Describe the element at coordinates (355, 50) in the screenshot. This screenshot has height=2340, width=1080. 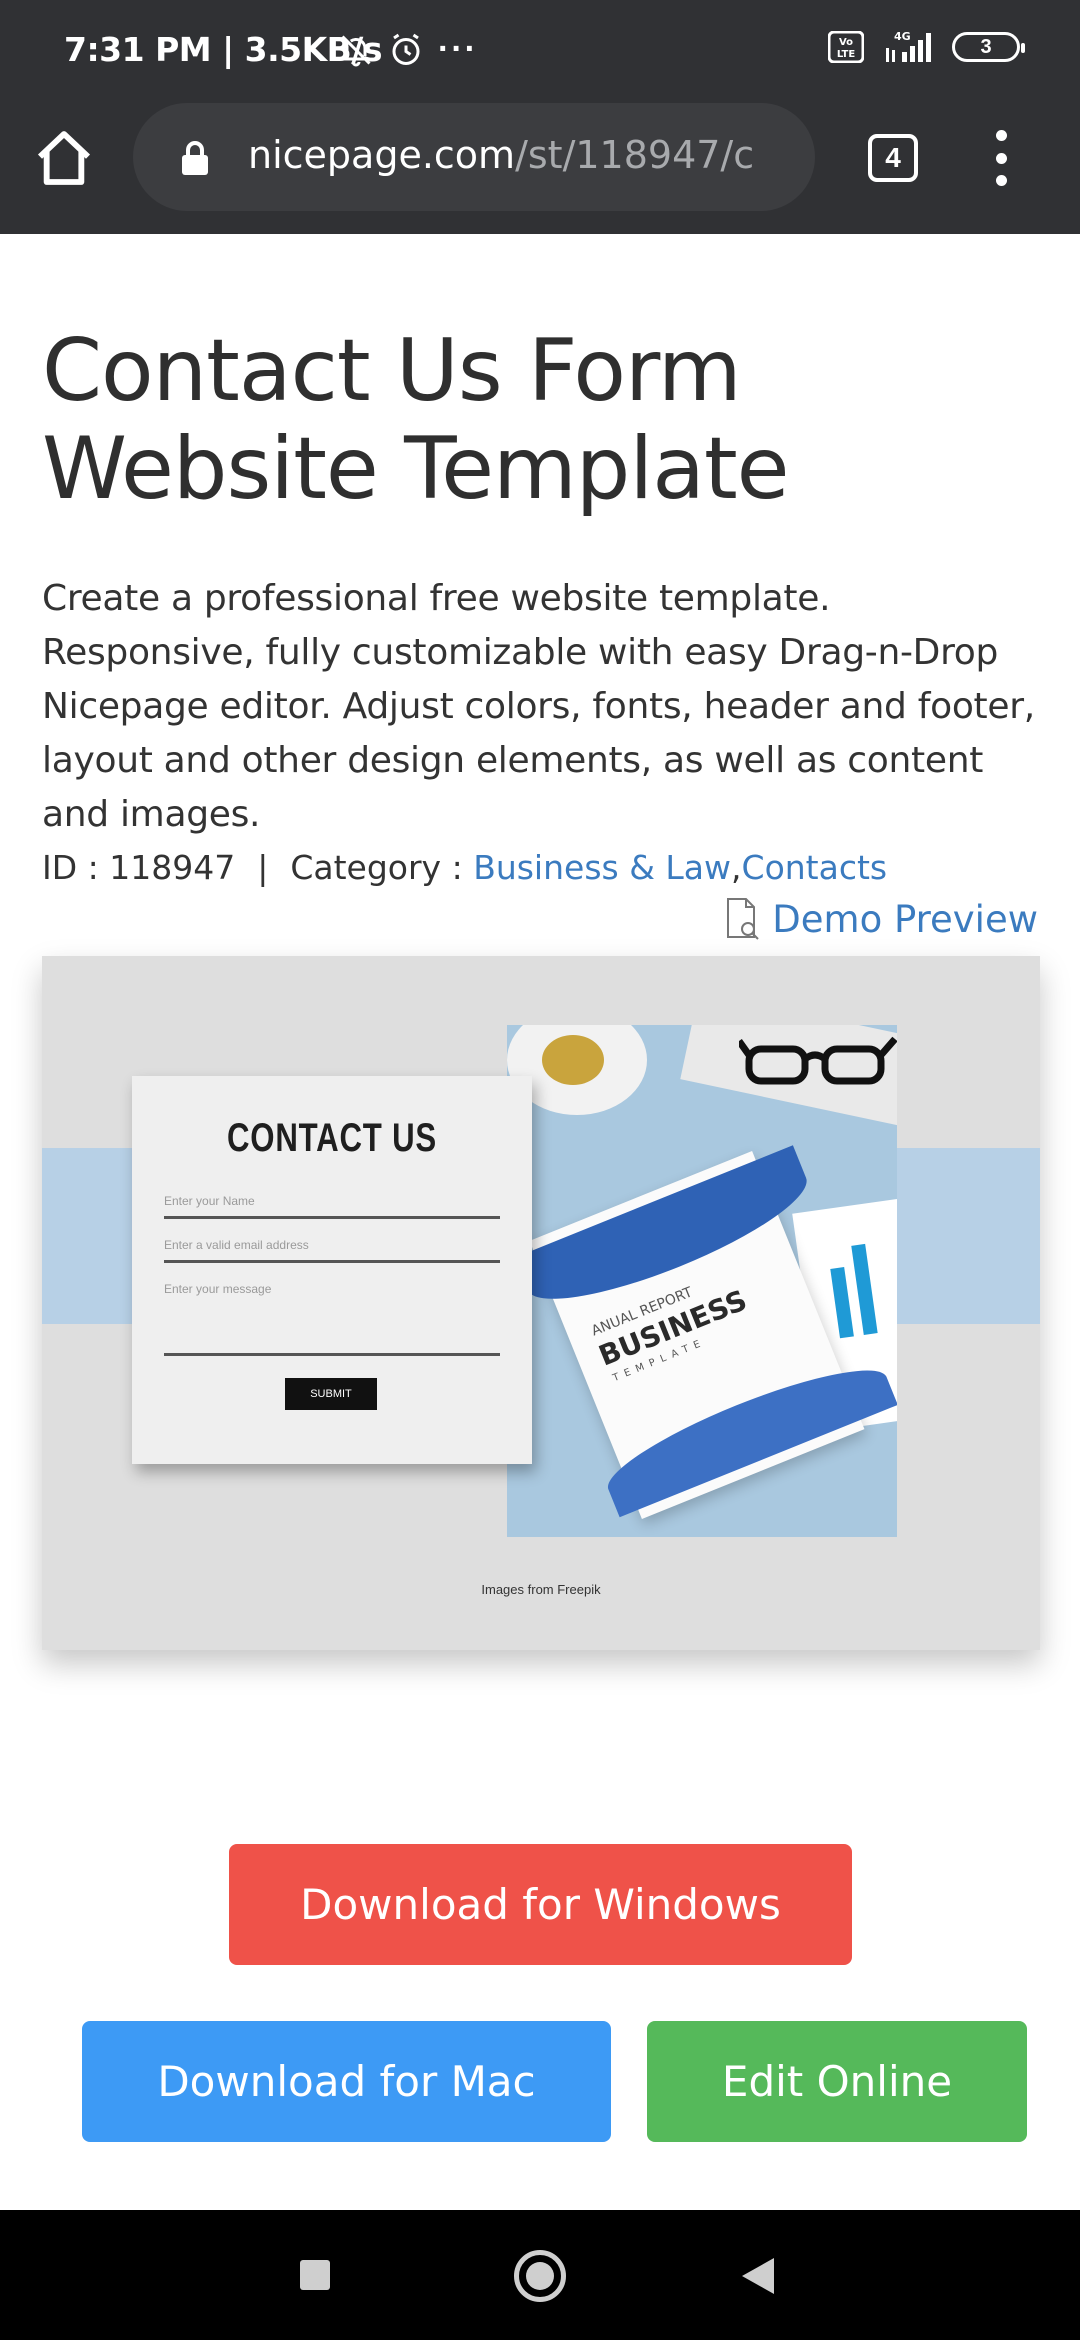
I see `bell-off-icon` at that location.